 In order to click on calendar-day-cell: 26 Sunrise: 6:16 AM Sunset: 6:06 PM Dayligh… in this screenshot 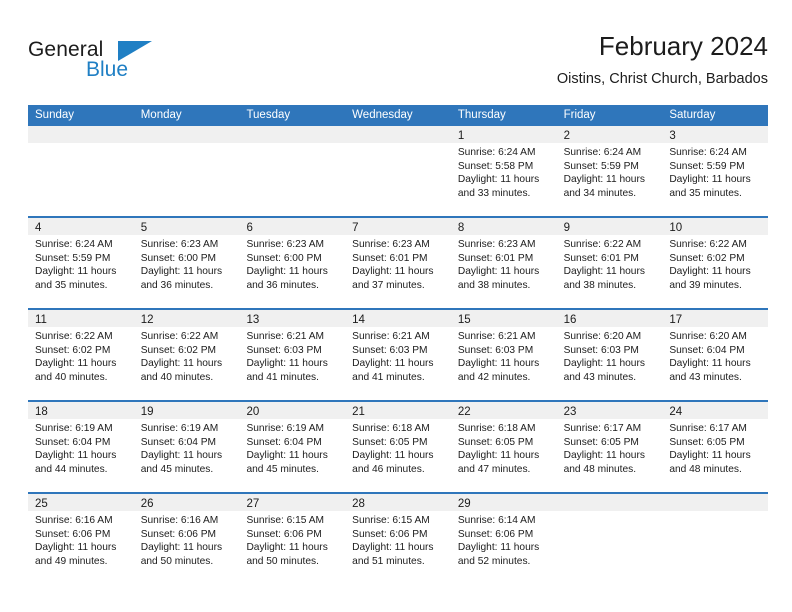, I will do `click(186, 539)`.